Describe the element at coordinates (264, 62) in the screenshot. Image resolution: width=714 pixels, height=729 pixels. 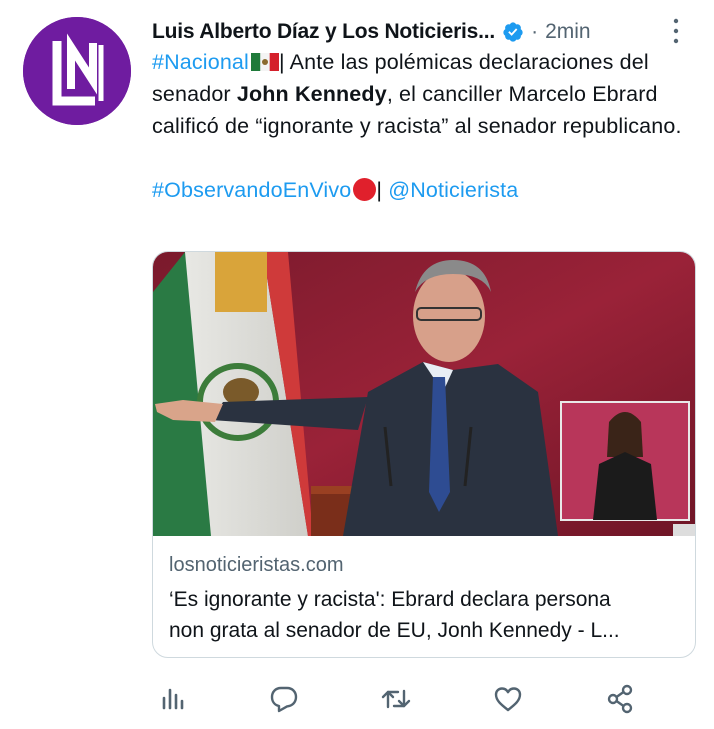
I see `mexico-flag-icon` at that location.